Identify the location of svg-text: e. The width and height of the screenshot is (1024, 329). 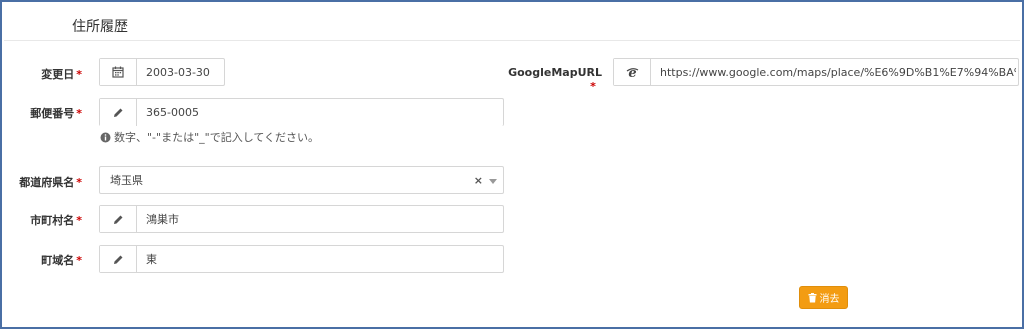
(632, 72).